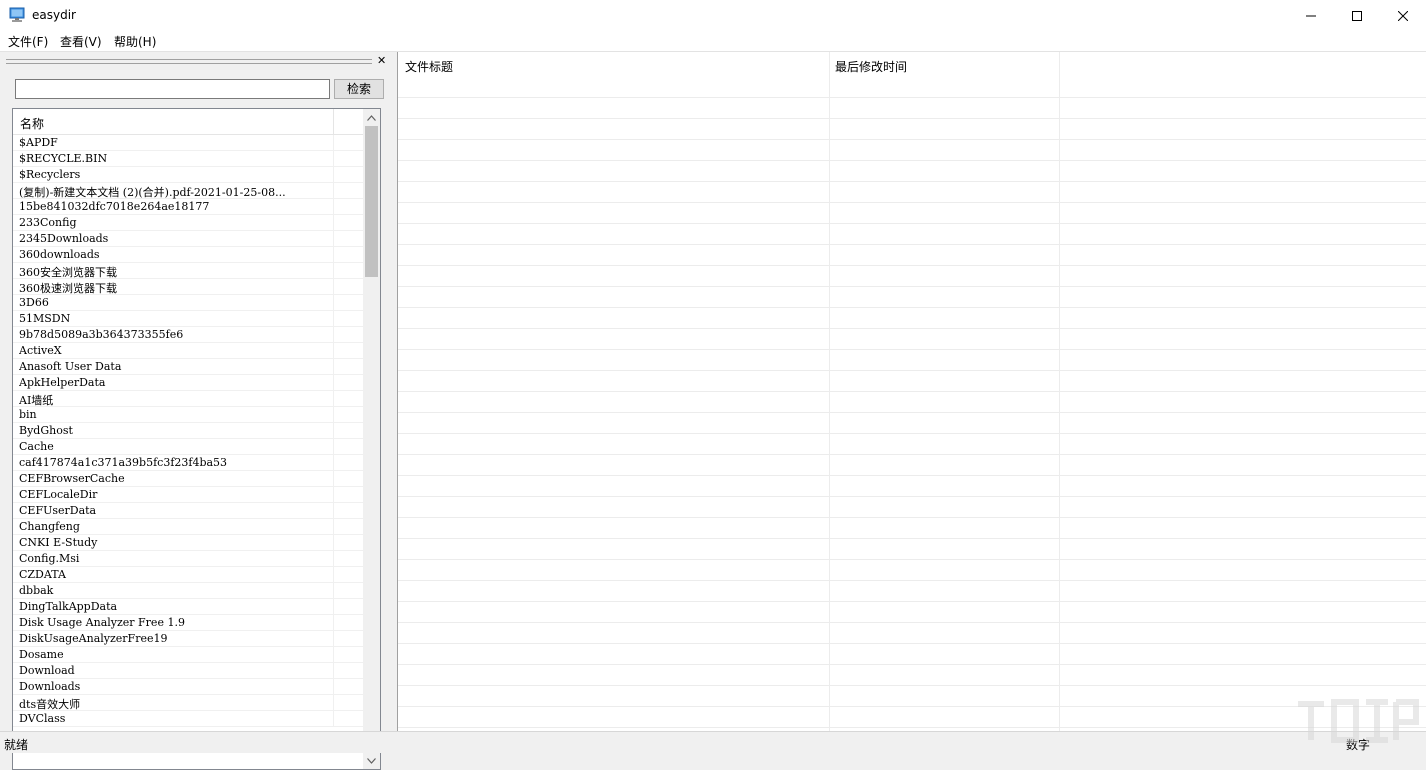 This screenshot has width=1426, height=770. What do you see at coordinates (333, 121) in the screenshot?
I see `column-divider` at bounding box center [333, 121].